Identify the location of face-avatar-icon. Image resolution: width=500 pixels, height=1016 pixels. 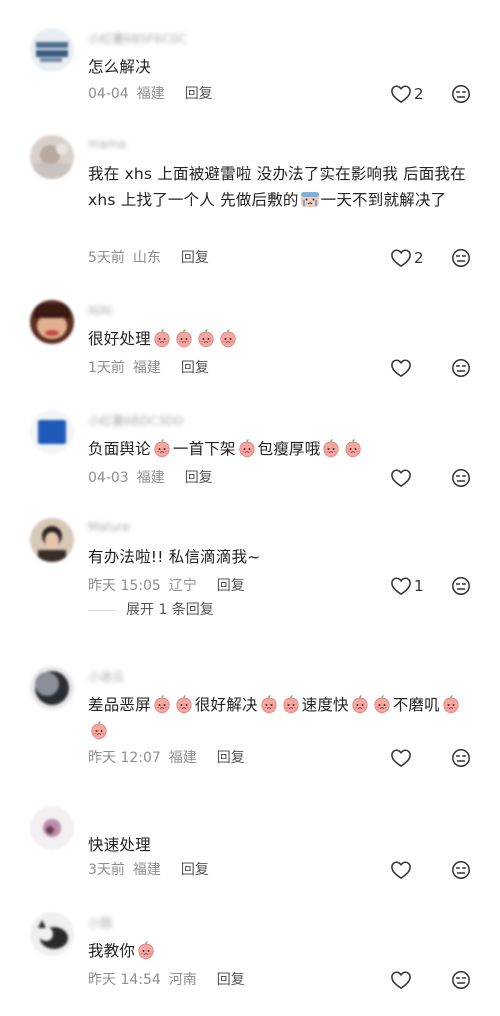
(52, 322).